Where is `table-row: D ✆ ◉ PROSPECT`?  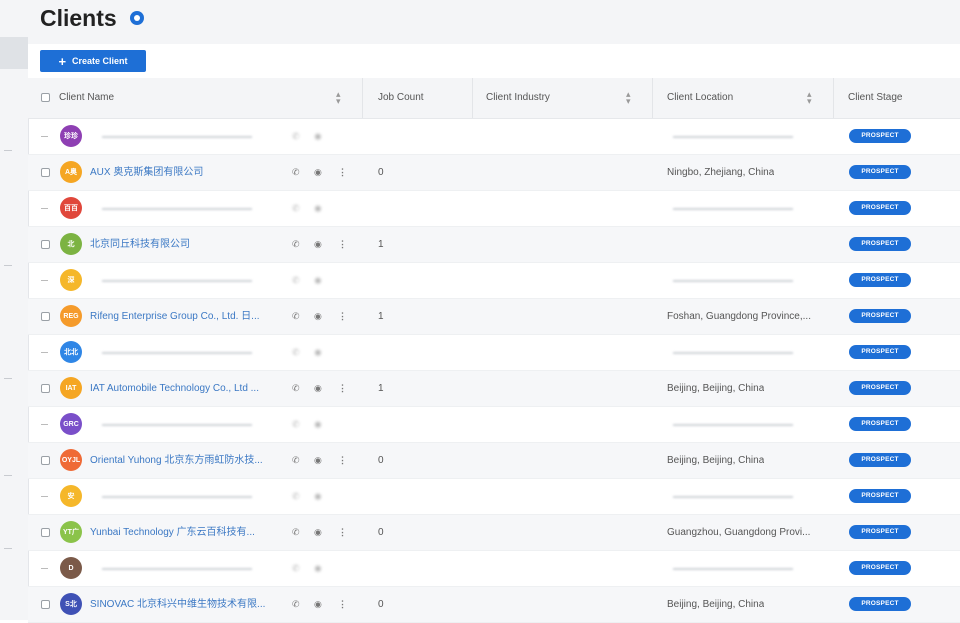
table-row: D ✆ ◉ PROSPECT is located at coordinates (494, 569).